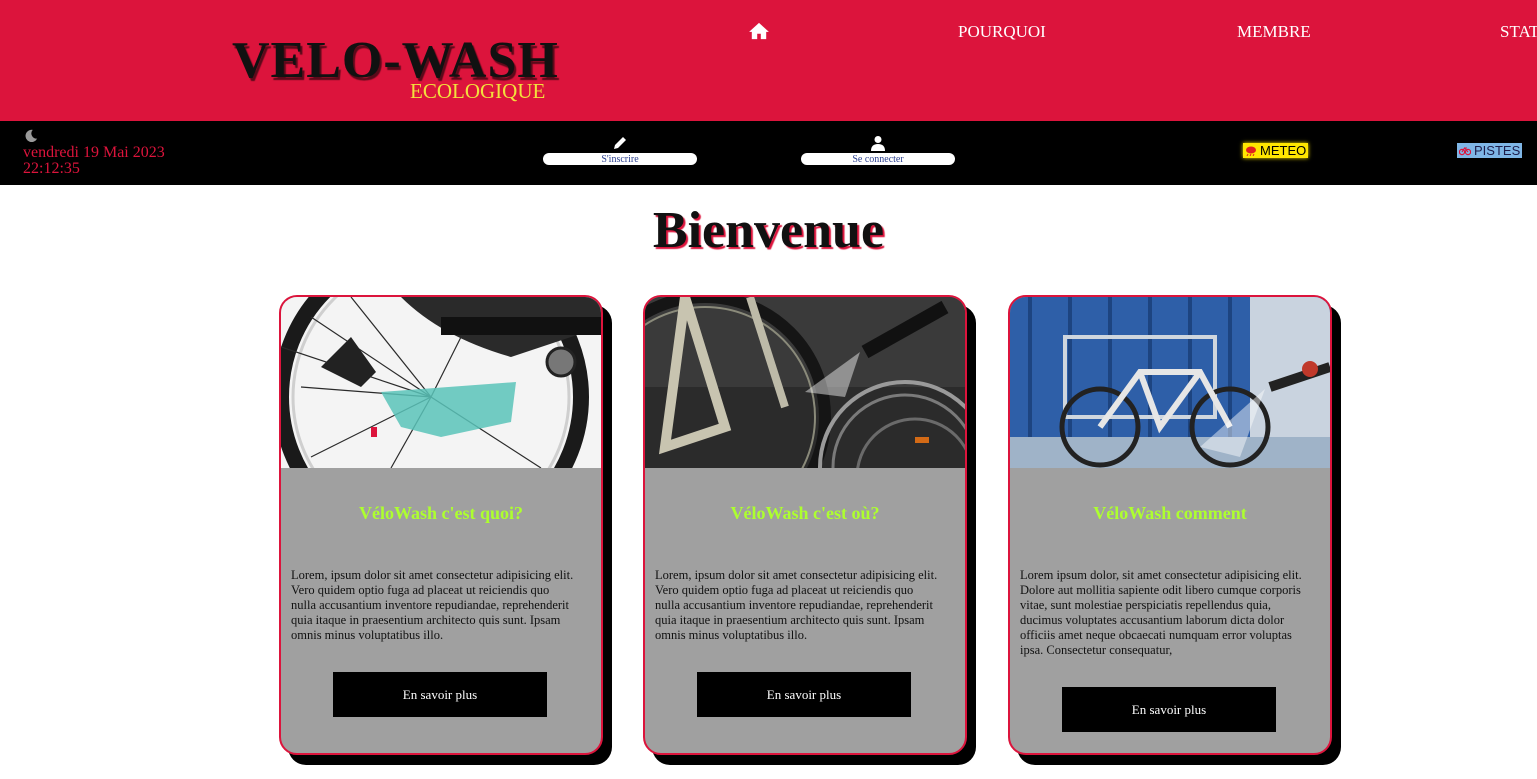 This screenshot has height=779, width=1537. I want to click on nav-membre: MEMBRE, so click(1274, 32).